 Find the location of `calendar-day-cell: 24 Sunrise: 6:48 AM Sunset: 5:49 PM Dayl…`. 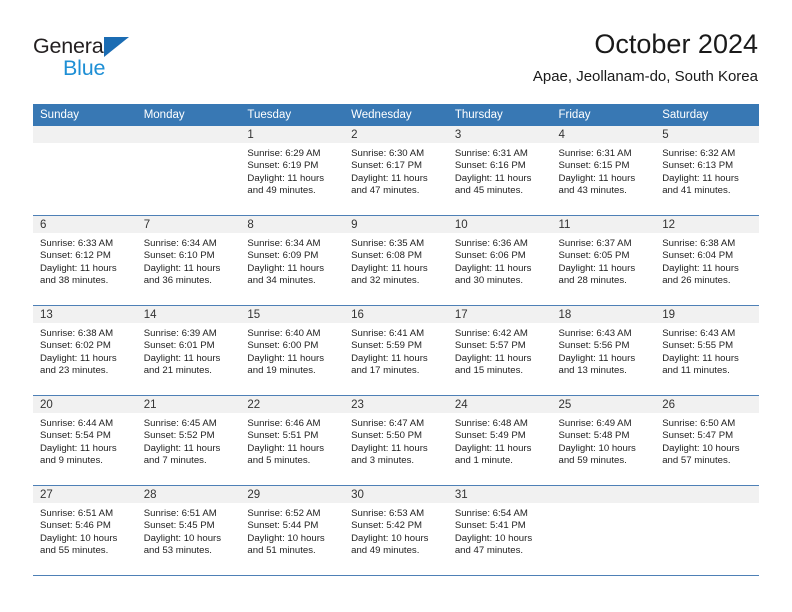

calendar-day-cell: 24 Sunrise: 6:48 AM Sunset: 5:49 PM Dayl… is located at coordinates (499, 440).